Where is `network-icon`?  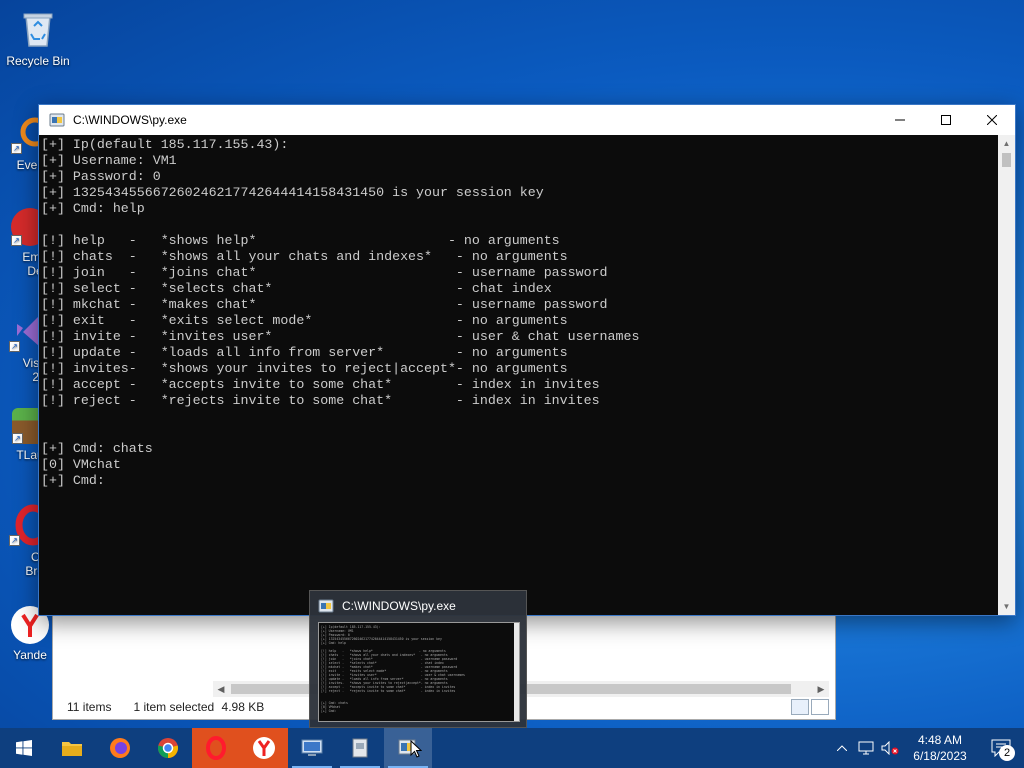
network-icon is located at coordinates (866, 748).